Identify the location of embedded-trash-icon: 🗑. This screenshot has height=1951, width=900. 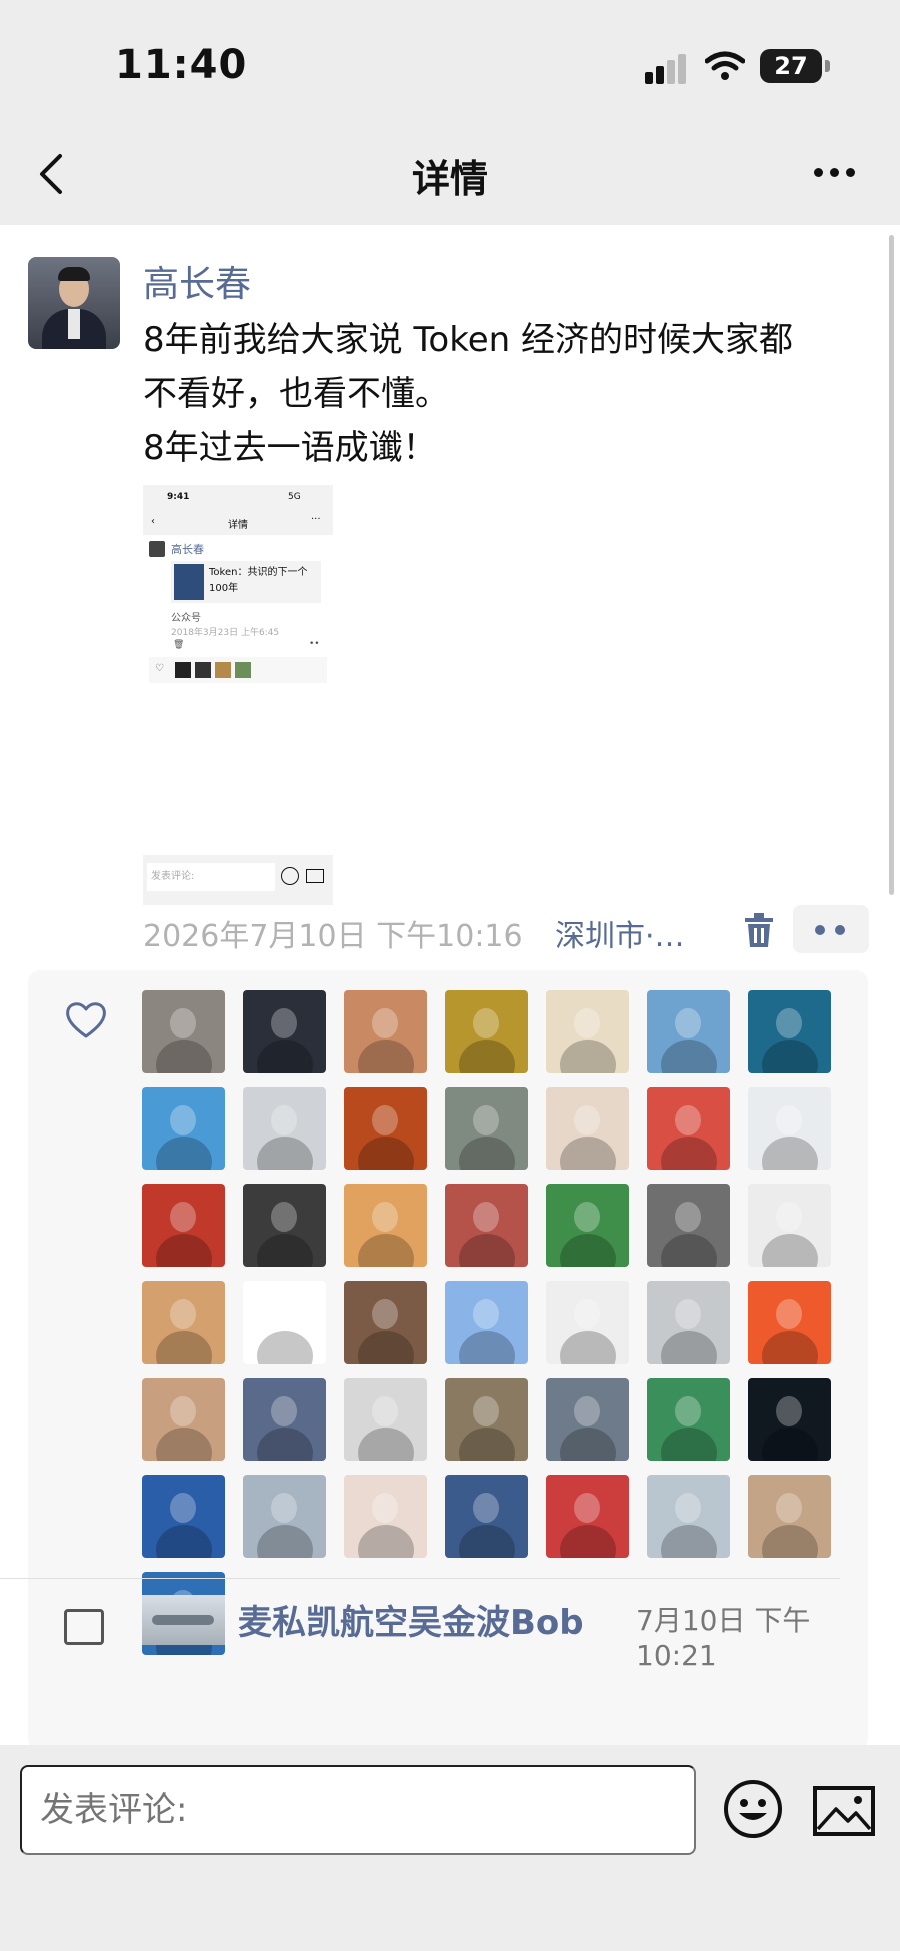
(179, 645).